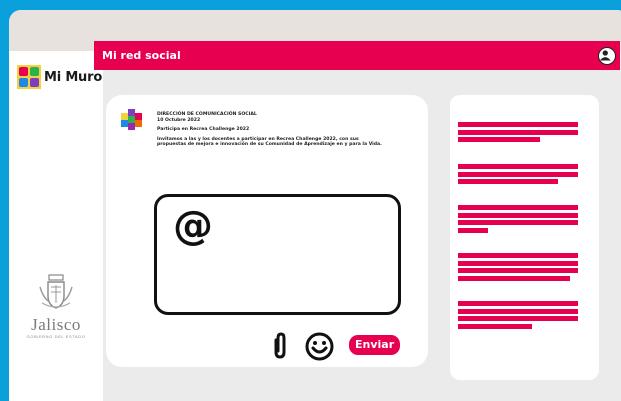 The image size is (621, 401). I want to click on logo-grid-icon, so click(29, 77).